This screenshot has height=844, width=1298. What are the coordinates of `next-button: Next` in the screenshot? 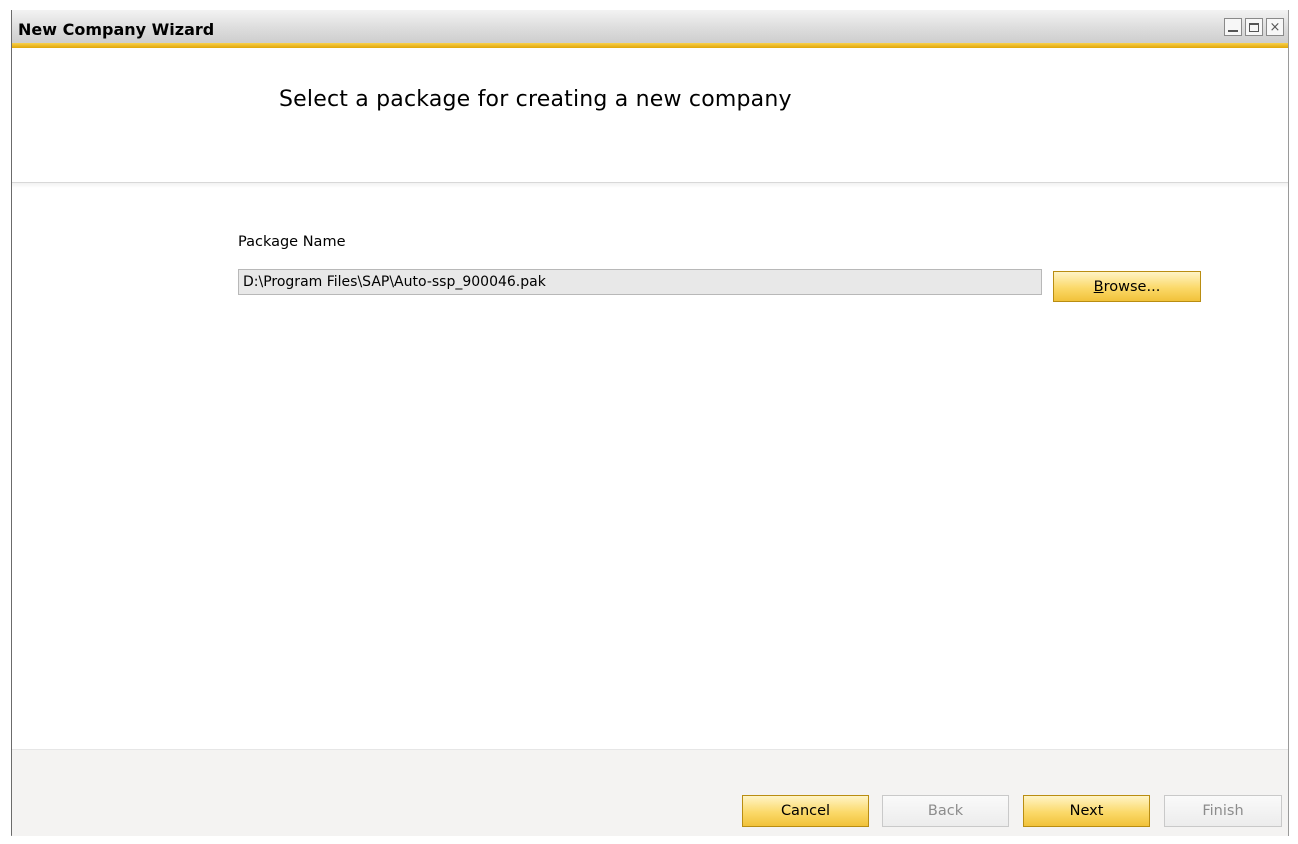 It's located at (1086, 811).